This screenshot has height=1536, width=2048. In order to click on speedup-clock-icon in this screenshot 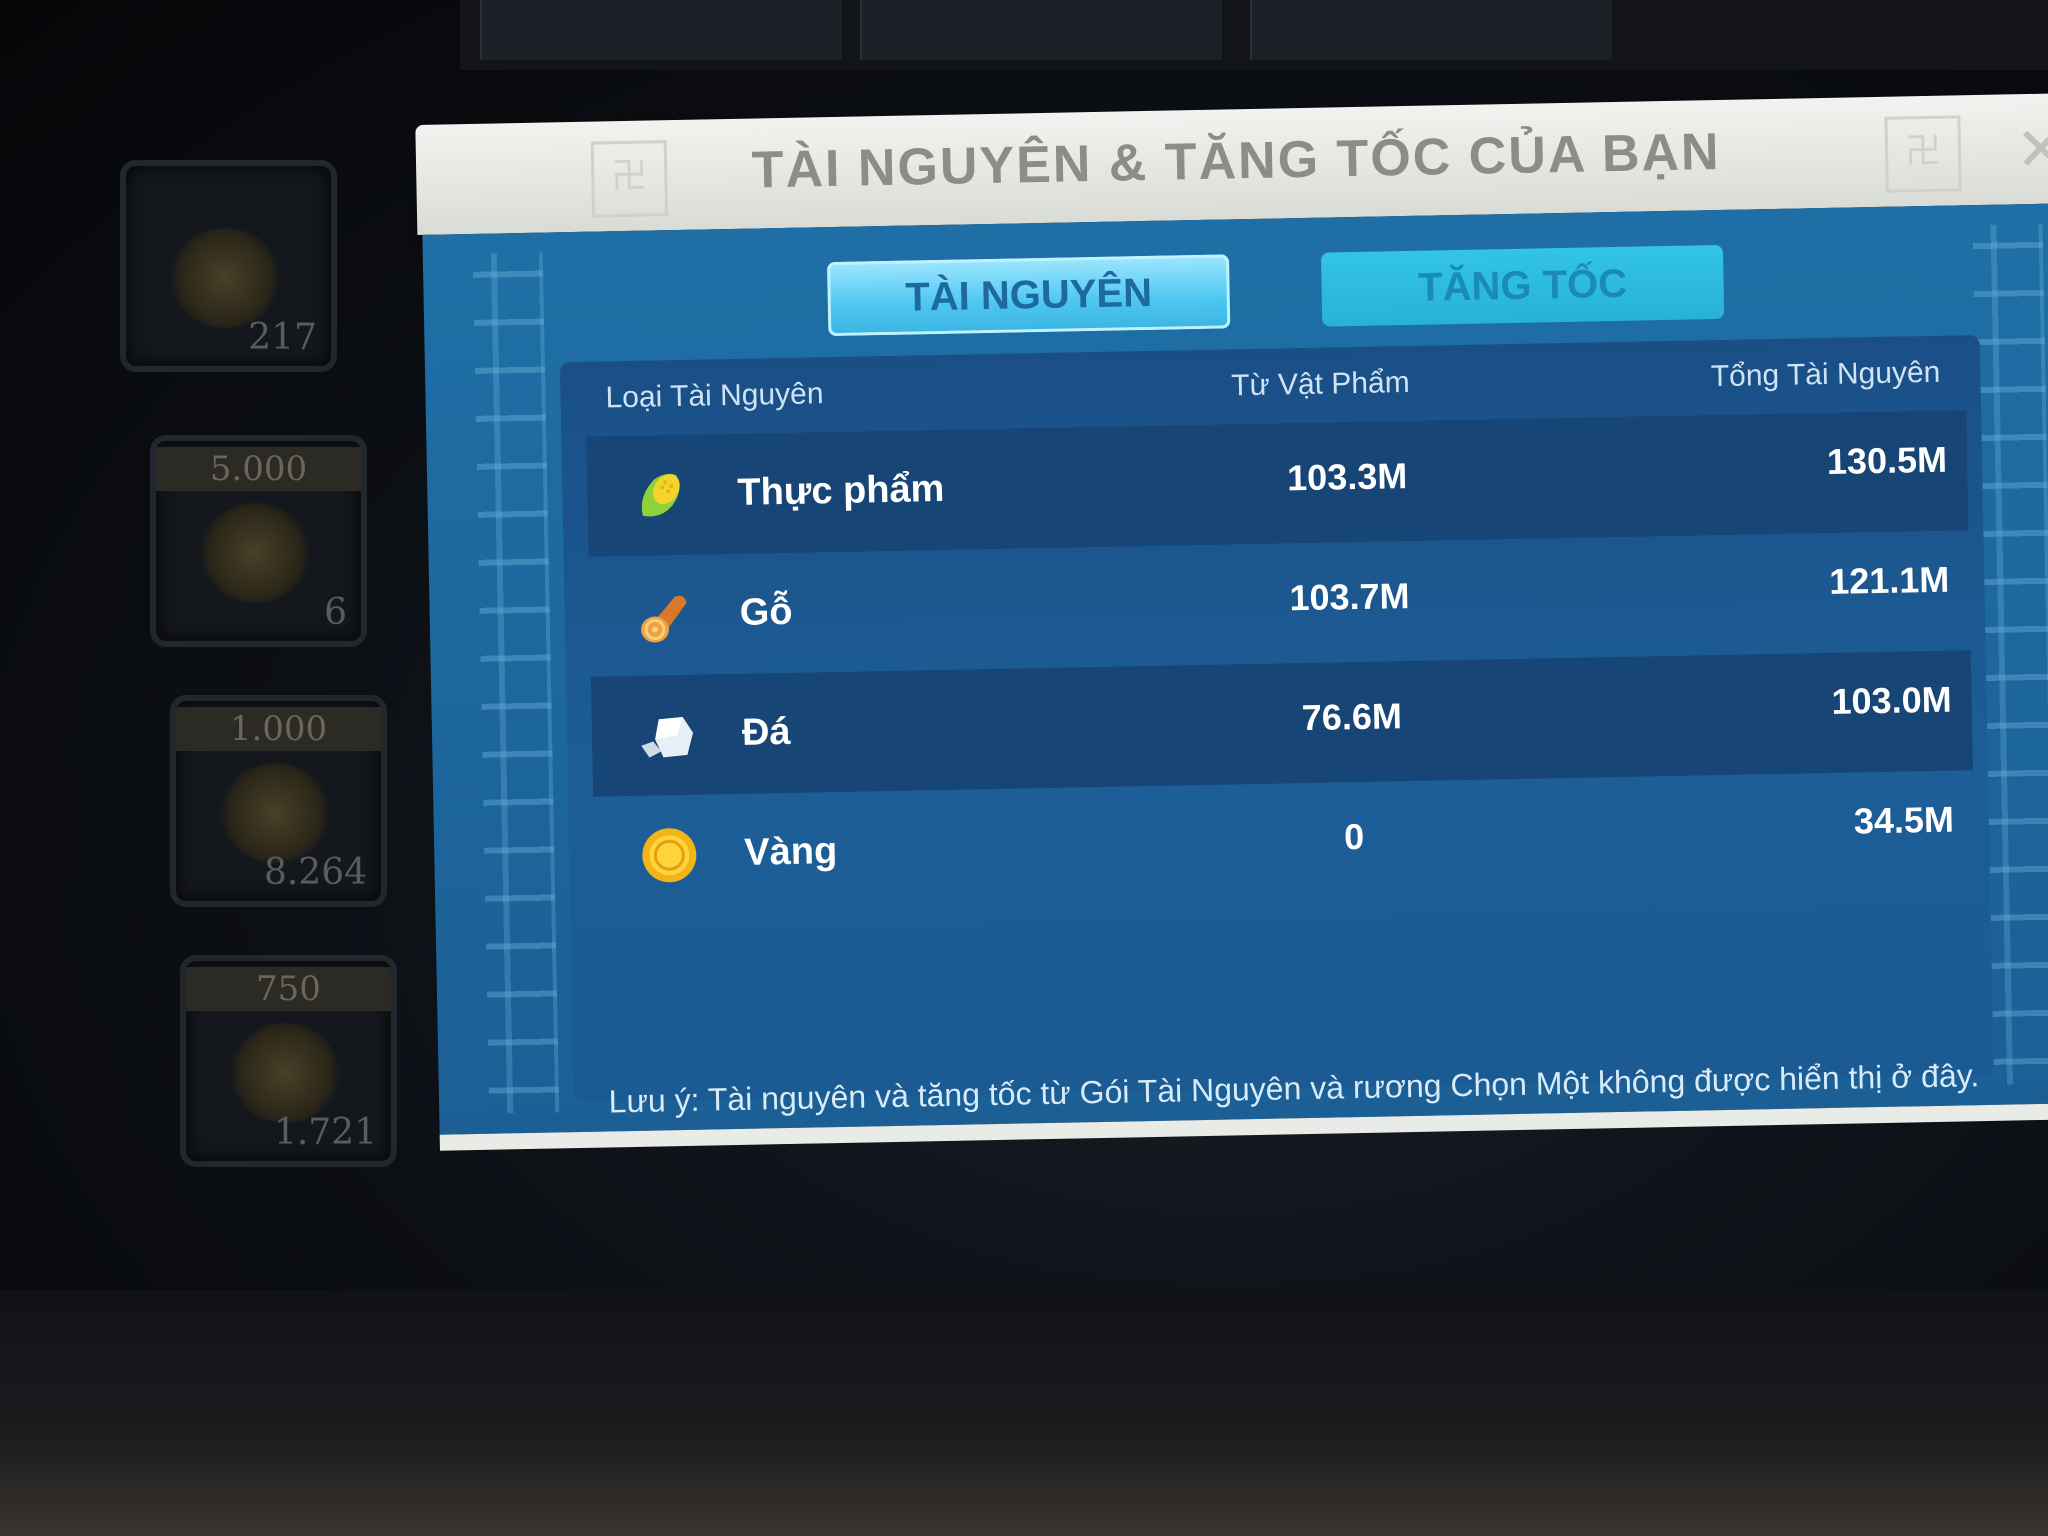, I will do `click(255, 553)`.